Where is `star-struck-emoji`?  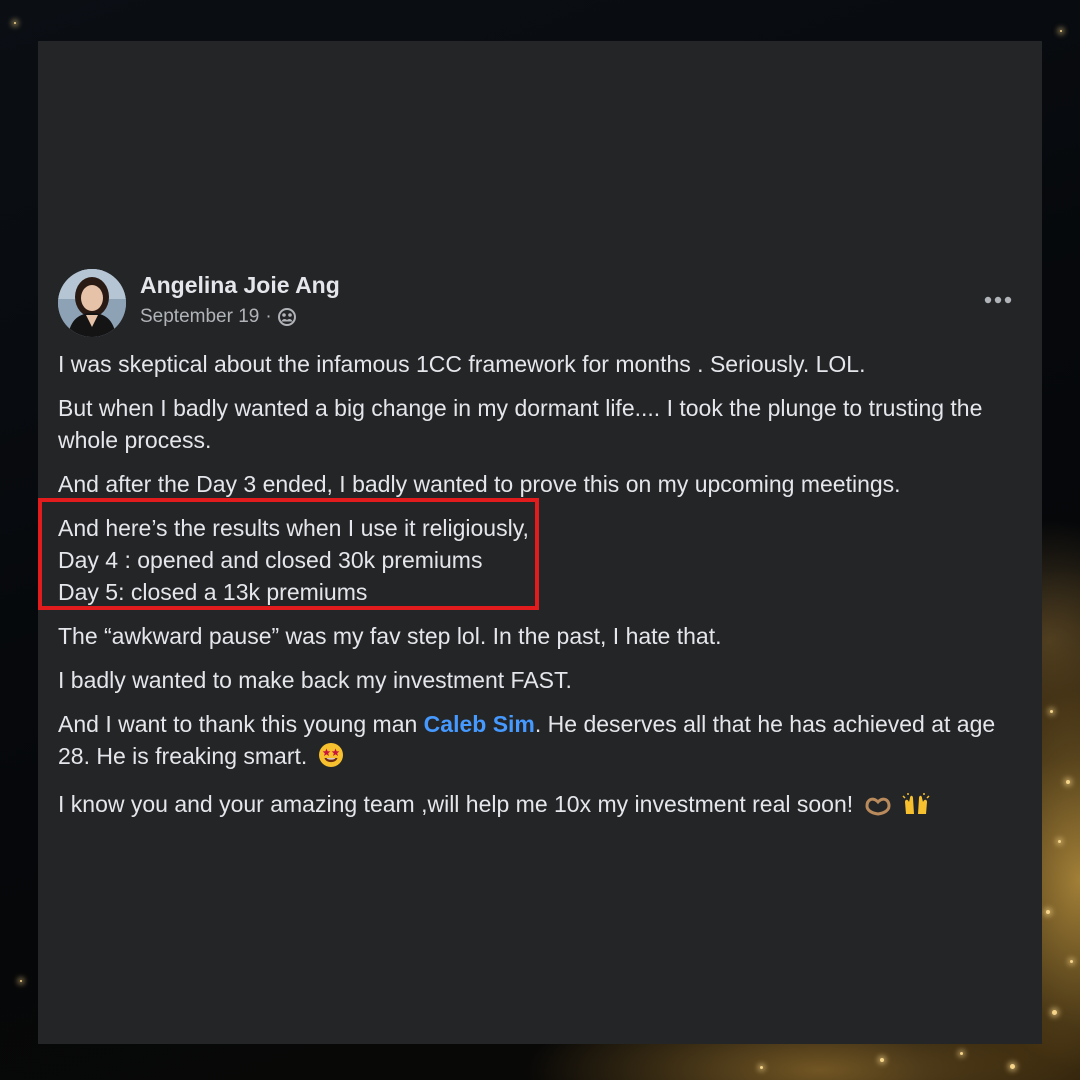
star-struck-emoji is located at coordinates (331, 759).